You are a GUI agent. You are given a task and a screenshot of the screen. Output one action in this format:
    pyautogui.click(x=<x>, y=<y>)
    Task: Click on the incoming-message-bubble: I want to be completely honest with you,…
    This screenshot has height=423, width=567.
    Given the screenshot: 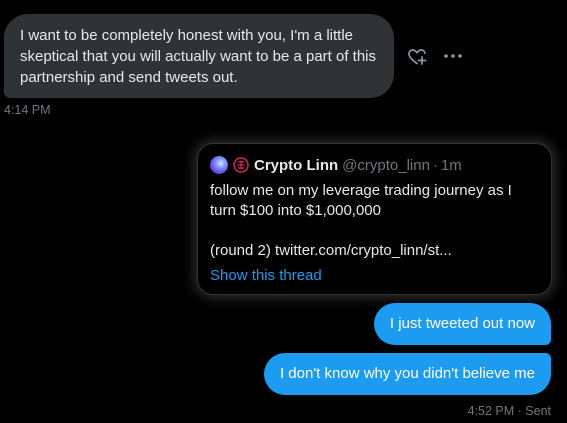 What is the action you would take?
    pyautogui.click(x=199, y=56)
    